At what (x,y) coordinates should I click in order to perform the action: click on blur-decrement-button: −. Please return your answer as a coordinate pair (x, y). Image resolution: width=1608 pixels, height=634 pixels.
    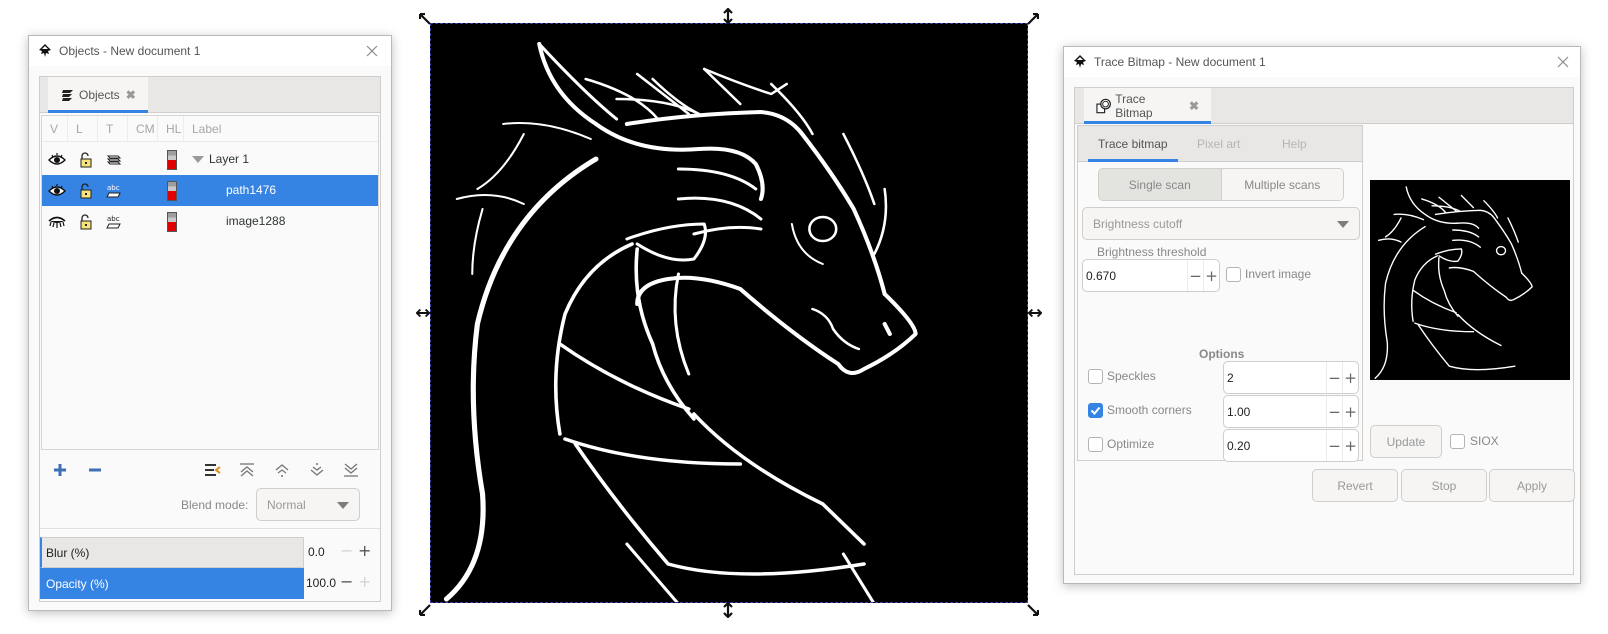
    Looking at the image, I should click on (346, 551).